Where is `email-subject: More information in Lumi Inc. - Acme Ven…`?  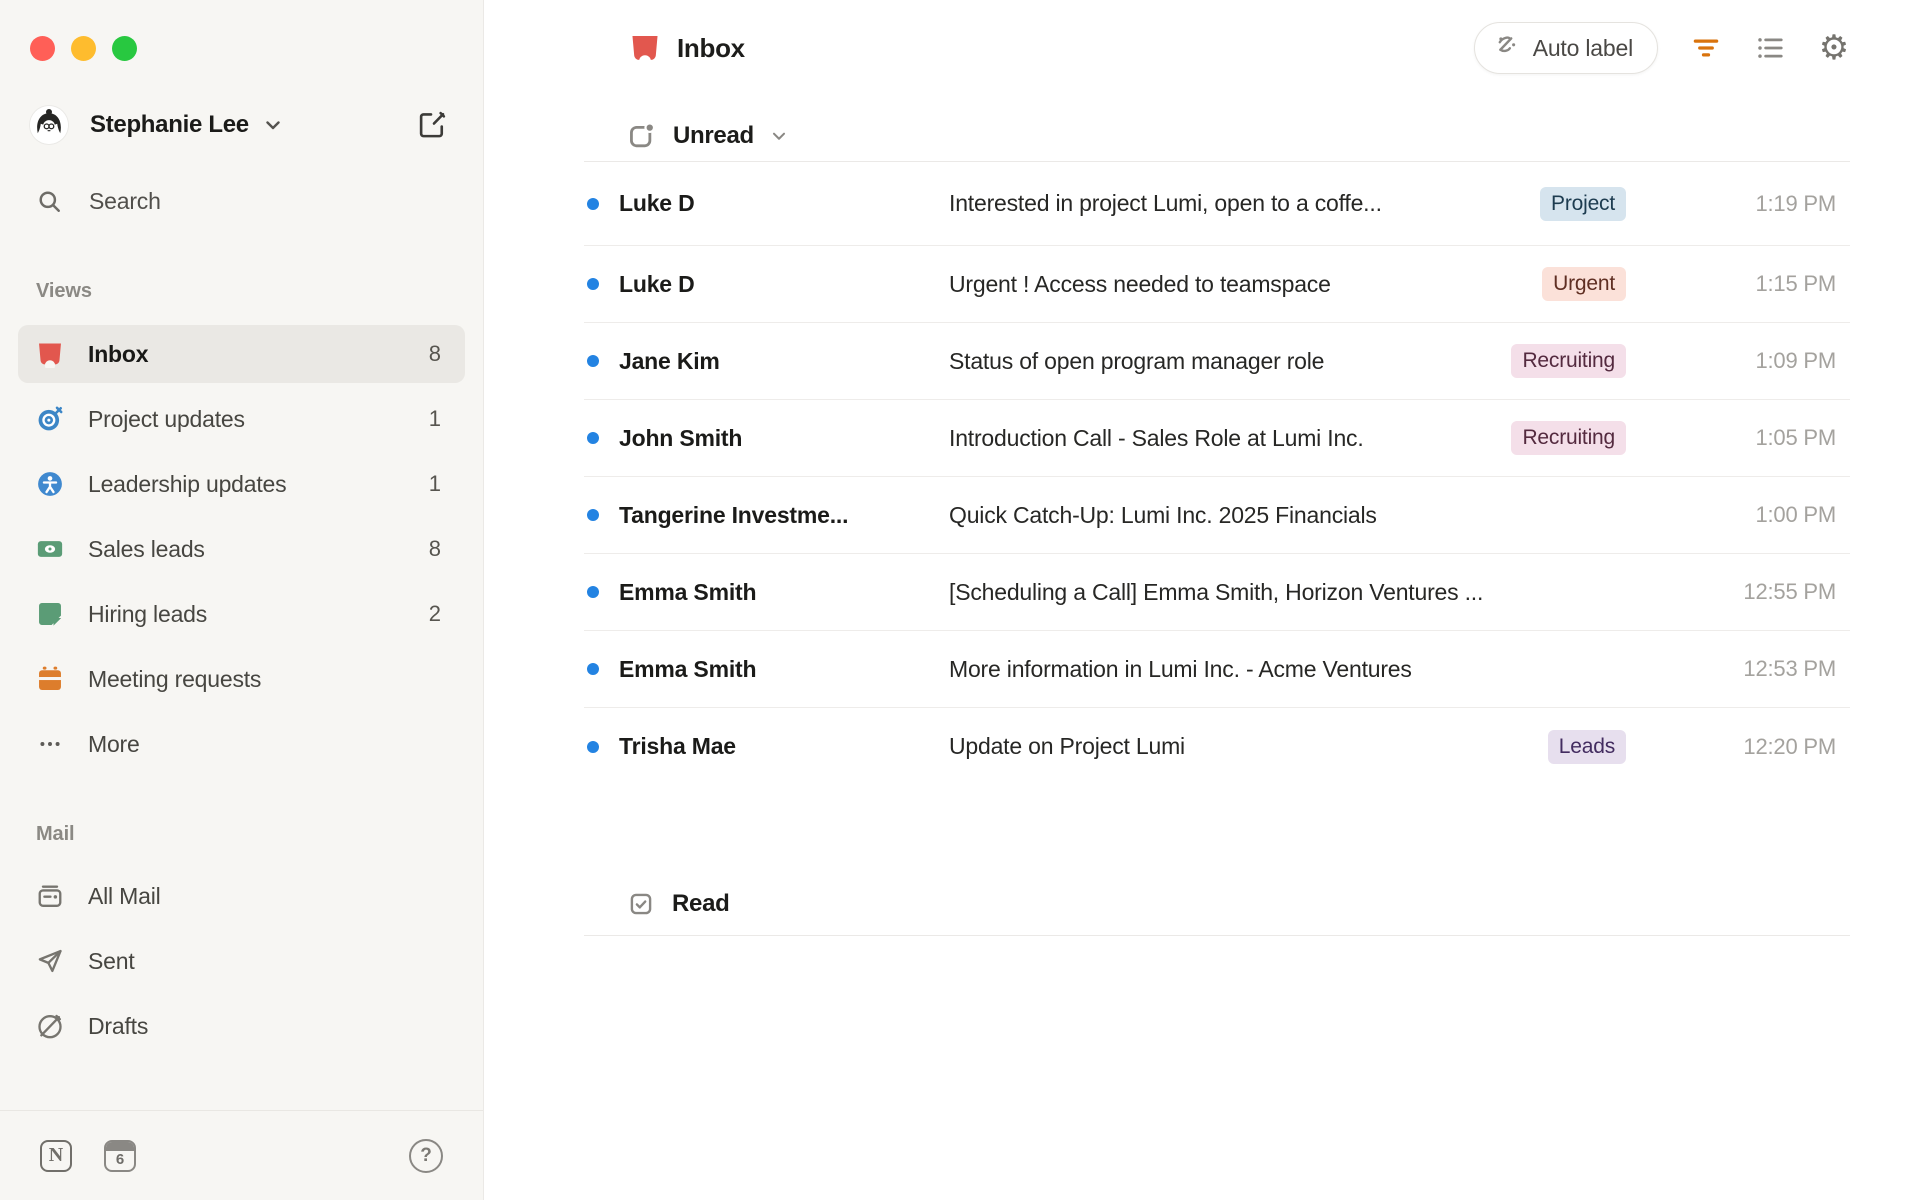 email-subject: More information in Lumi Inc. - Acme Ven… is located at coordinates (1180, 668).